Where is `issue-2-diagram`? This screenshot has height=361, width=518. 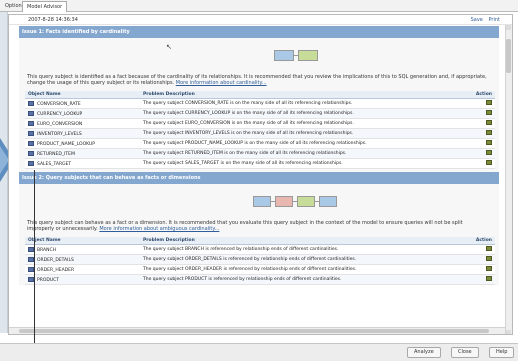
issue-2-diagram is located at coordinates (259, 202).